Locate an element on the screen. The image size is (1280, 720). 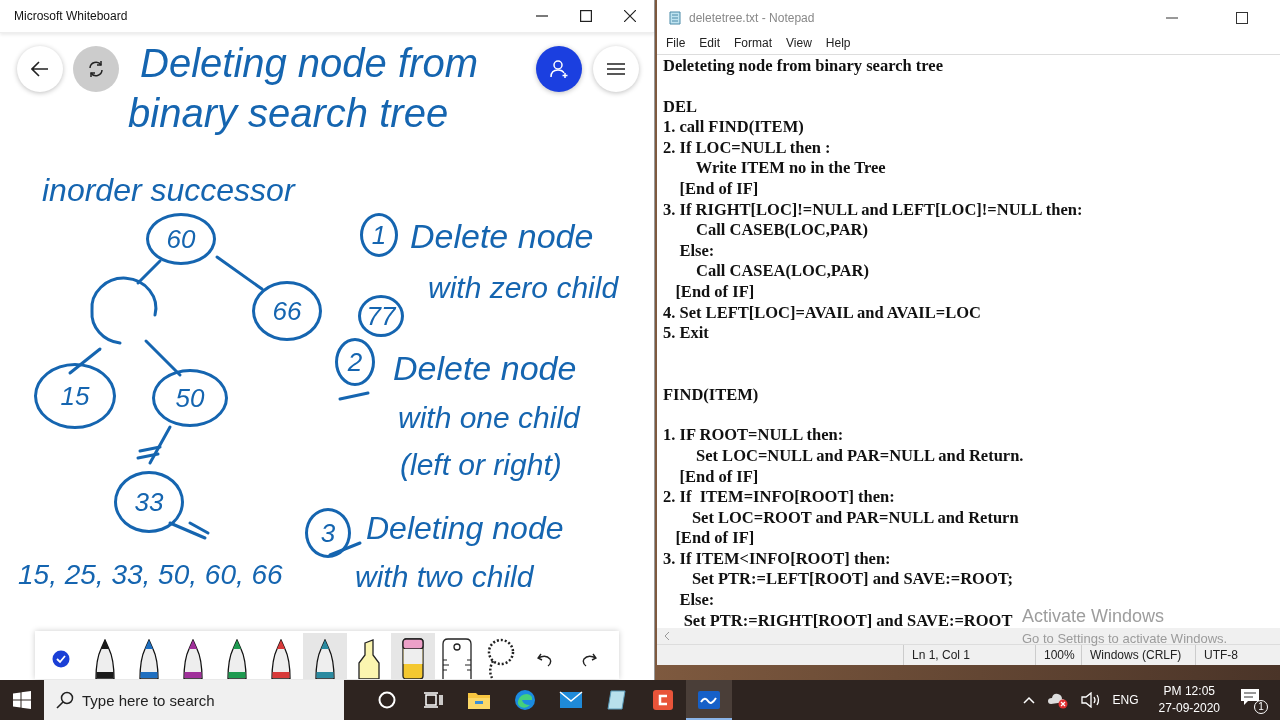
invite-button is located at coordinates (559, 69).